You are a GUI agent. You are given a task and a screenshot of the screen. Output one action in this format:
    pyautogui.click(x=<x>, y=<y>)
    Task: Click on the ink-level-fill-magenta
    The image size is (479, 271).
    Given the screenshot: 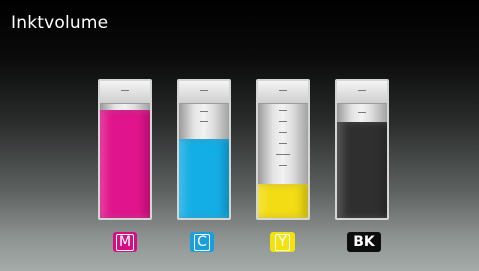 What is the action you would take?
    pyautogui.click(x=125, y=164)
    